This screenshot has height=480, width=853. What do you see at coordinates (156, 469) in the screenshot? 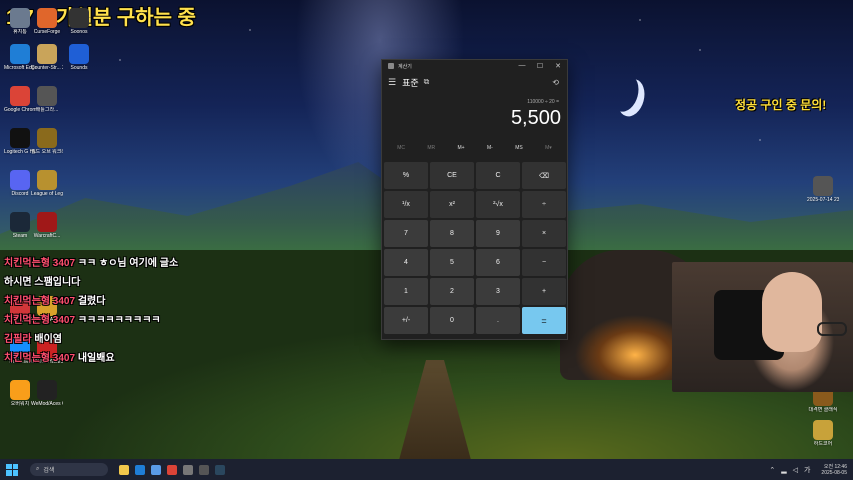
I see `store-icon` at bounding box center [156, 469].